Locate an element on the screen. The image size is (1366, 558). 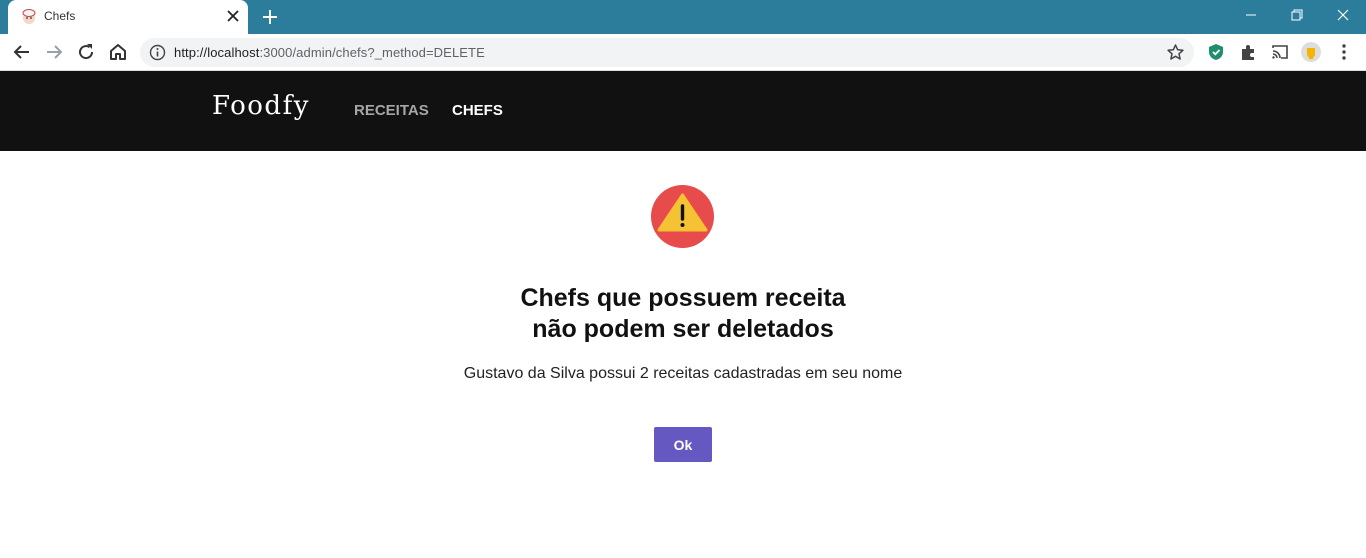
minimize-icon is located at coordinates (1251, 15).